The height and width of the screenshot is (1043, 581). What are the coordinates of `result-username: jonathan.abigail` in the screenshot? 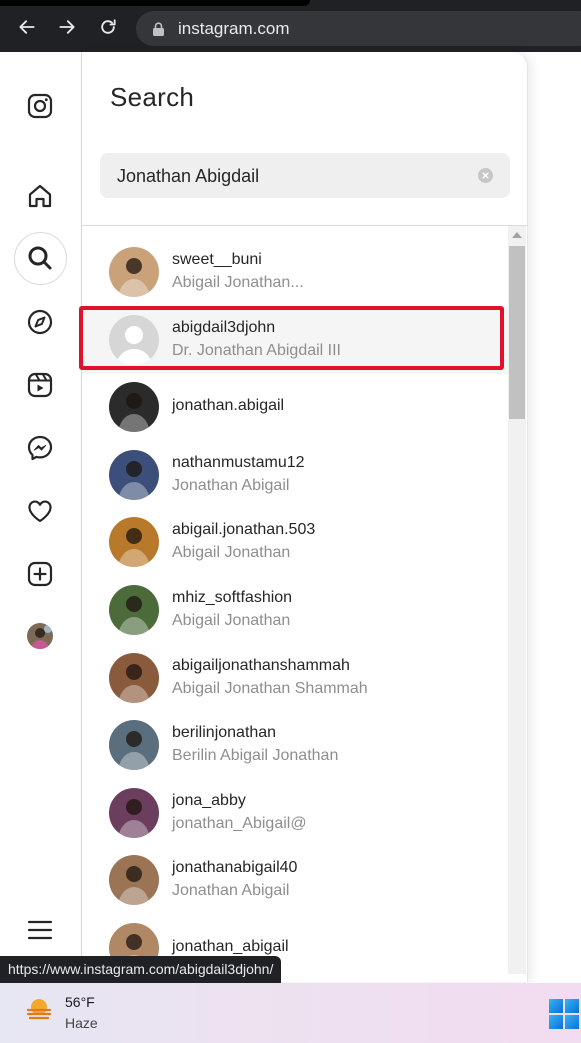 It's located at (228, 406).